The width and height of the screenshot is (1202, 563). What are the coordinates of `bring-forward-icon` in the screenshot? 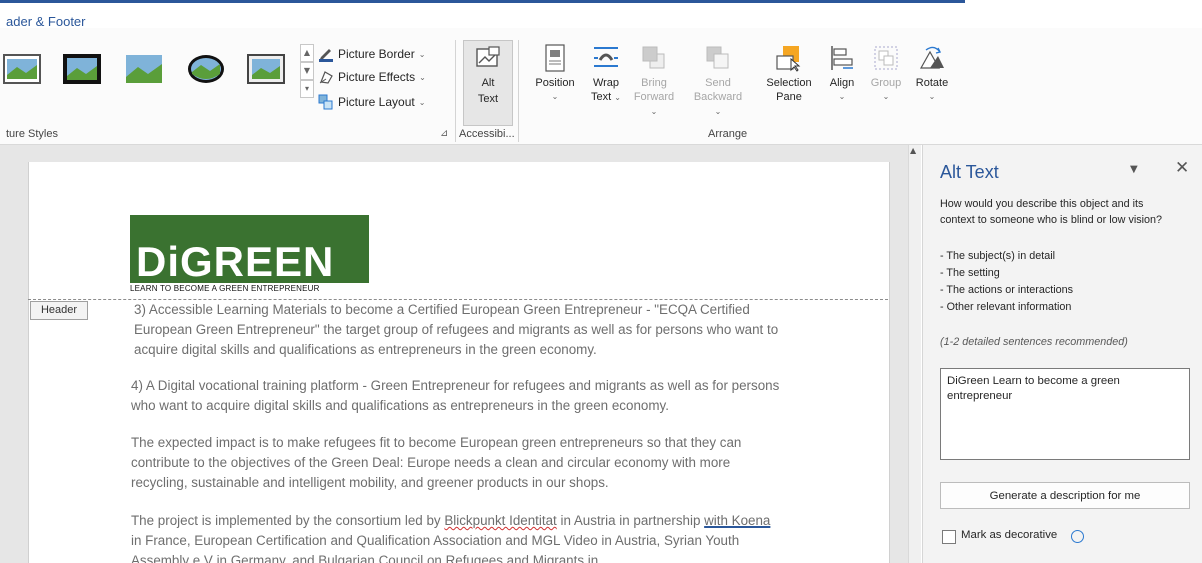 It's located at (653, 57).